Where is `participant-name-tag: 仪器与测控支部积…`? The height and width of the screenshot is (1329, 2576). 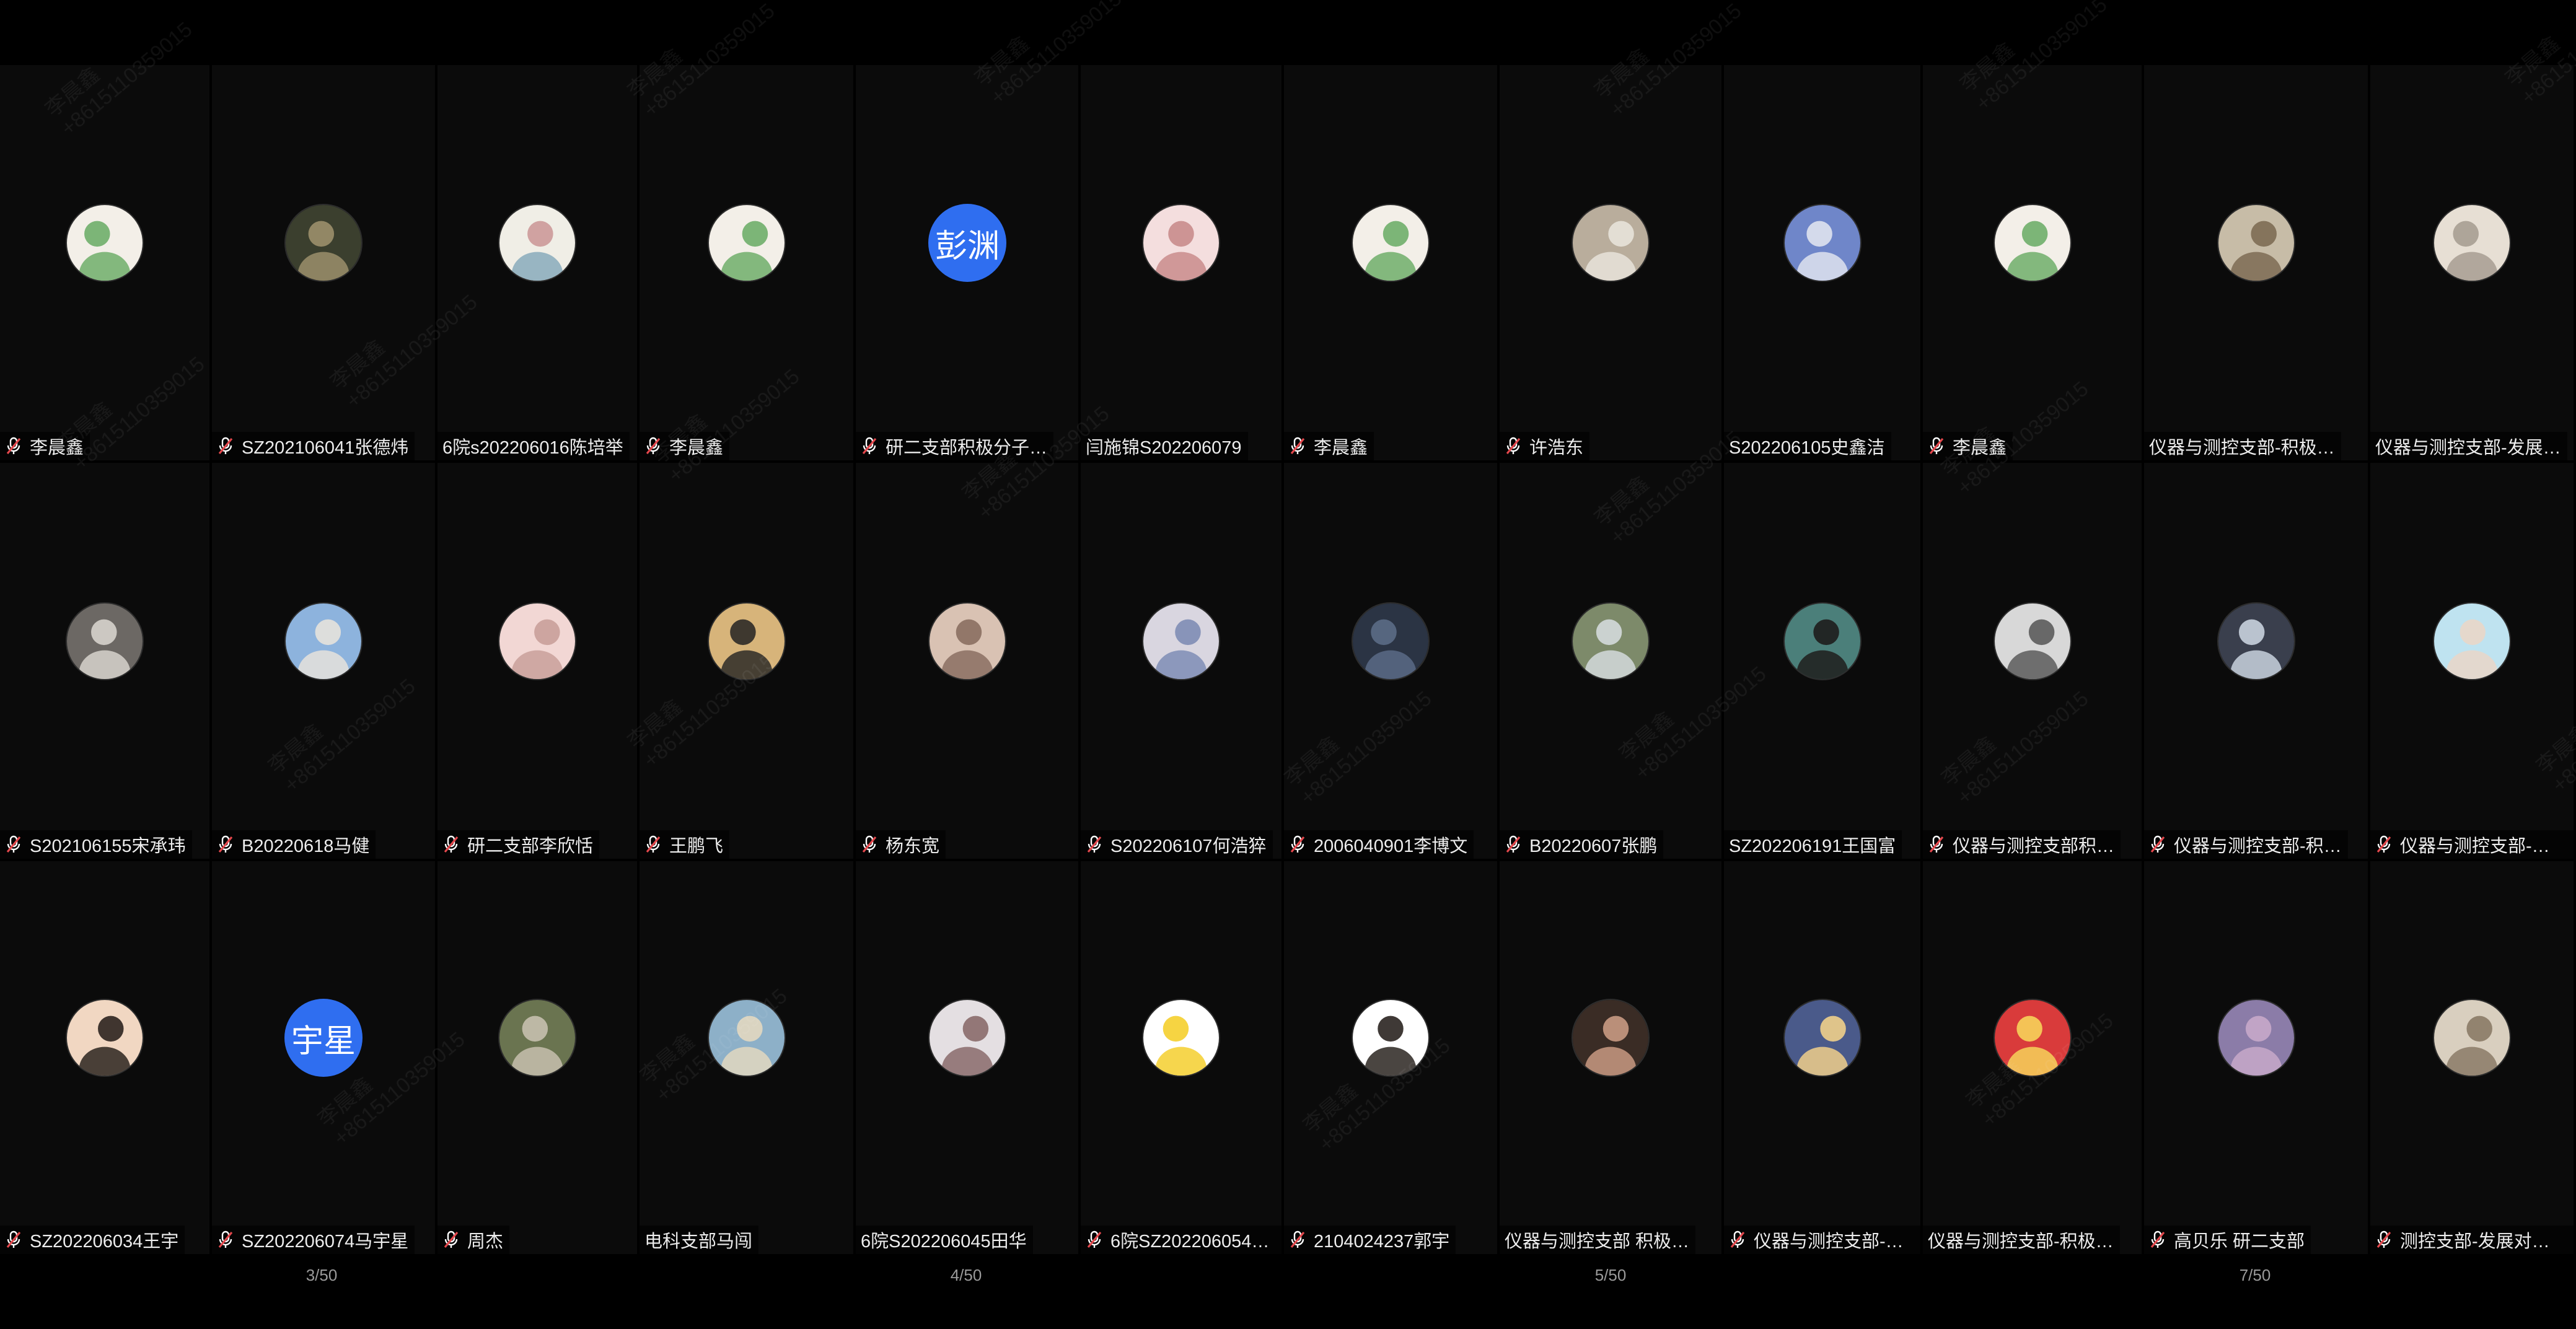
participant-name-tag: 仪器与测控支部积… is located at coordinates (2022, 844).